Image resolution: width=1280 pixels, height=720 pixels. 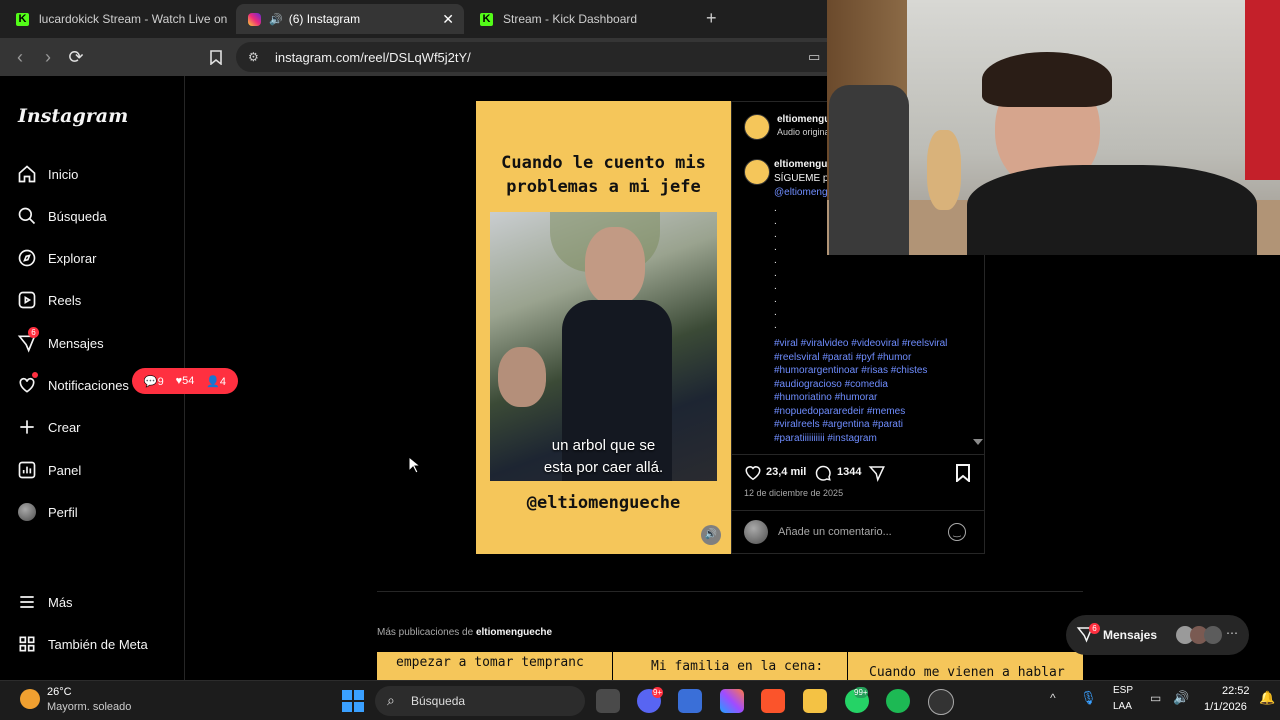 I want to click on woman-face, so click(x=522, y=377).